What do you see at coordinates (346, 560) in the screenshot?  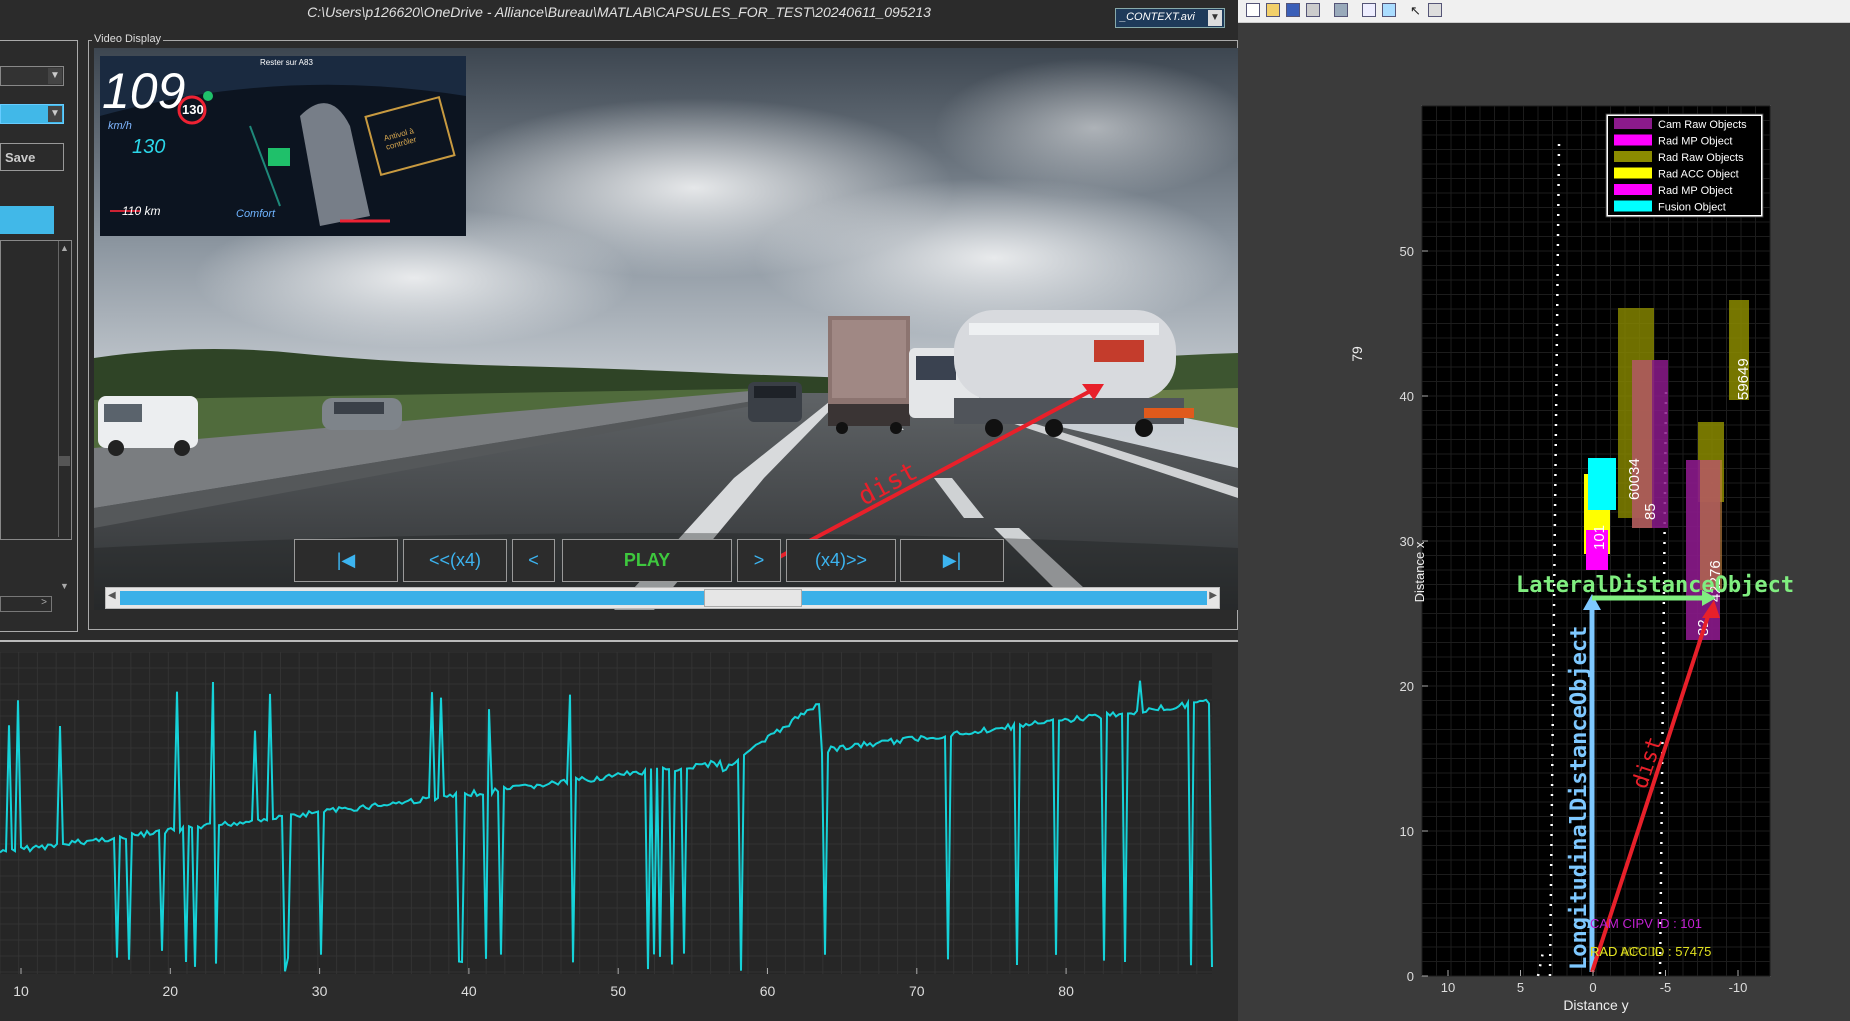 I see `skip-start-button: |◀` at bounding box center [346, 560].